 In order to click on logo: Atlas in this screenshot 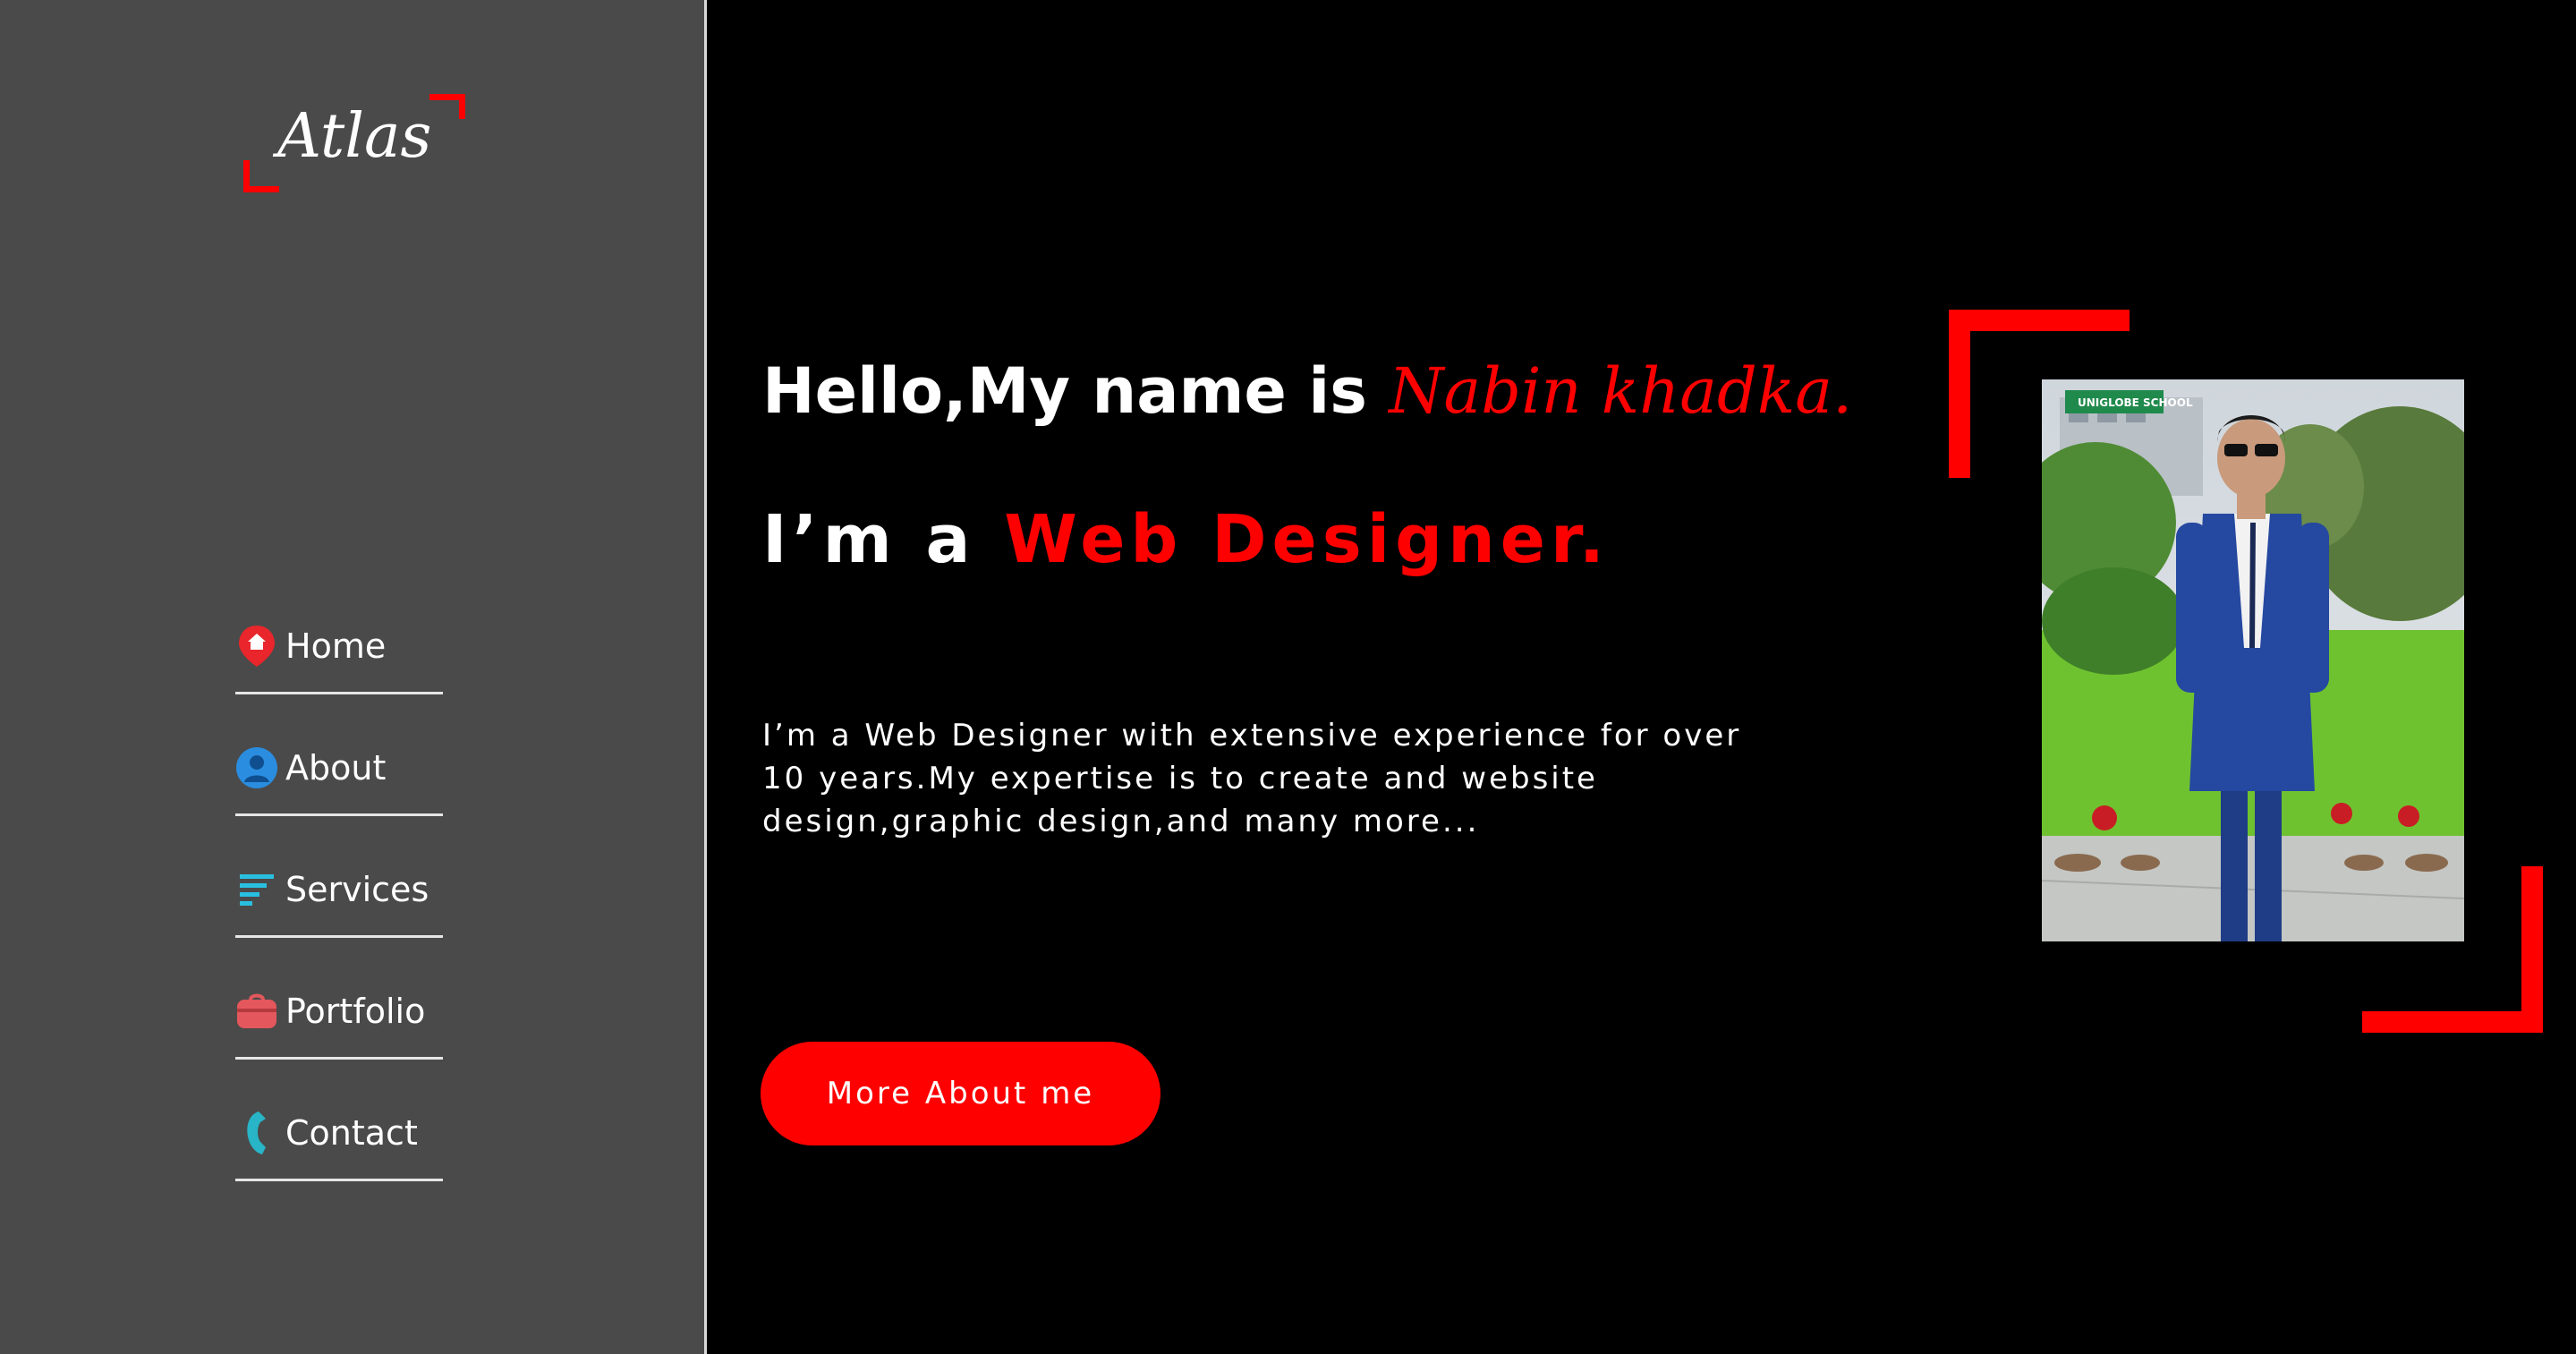, I will do `click(353, 143)`.